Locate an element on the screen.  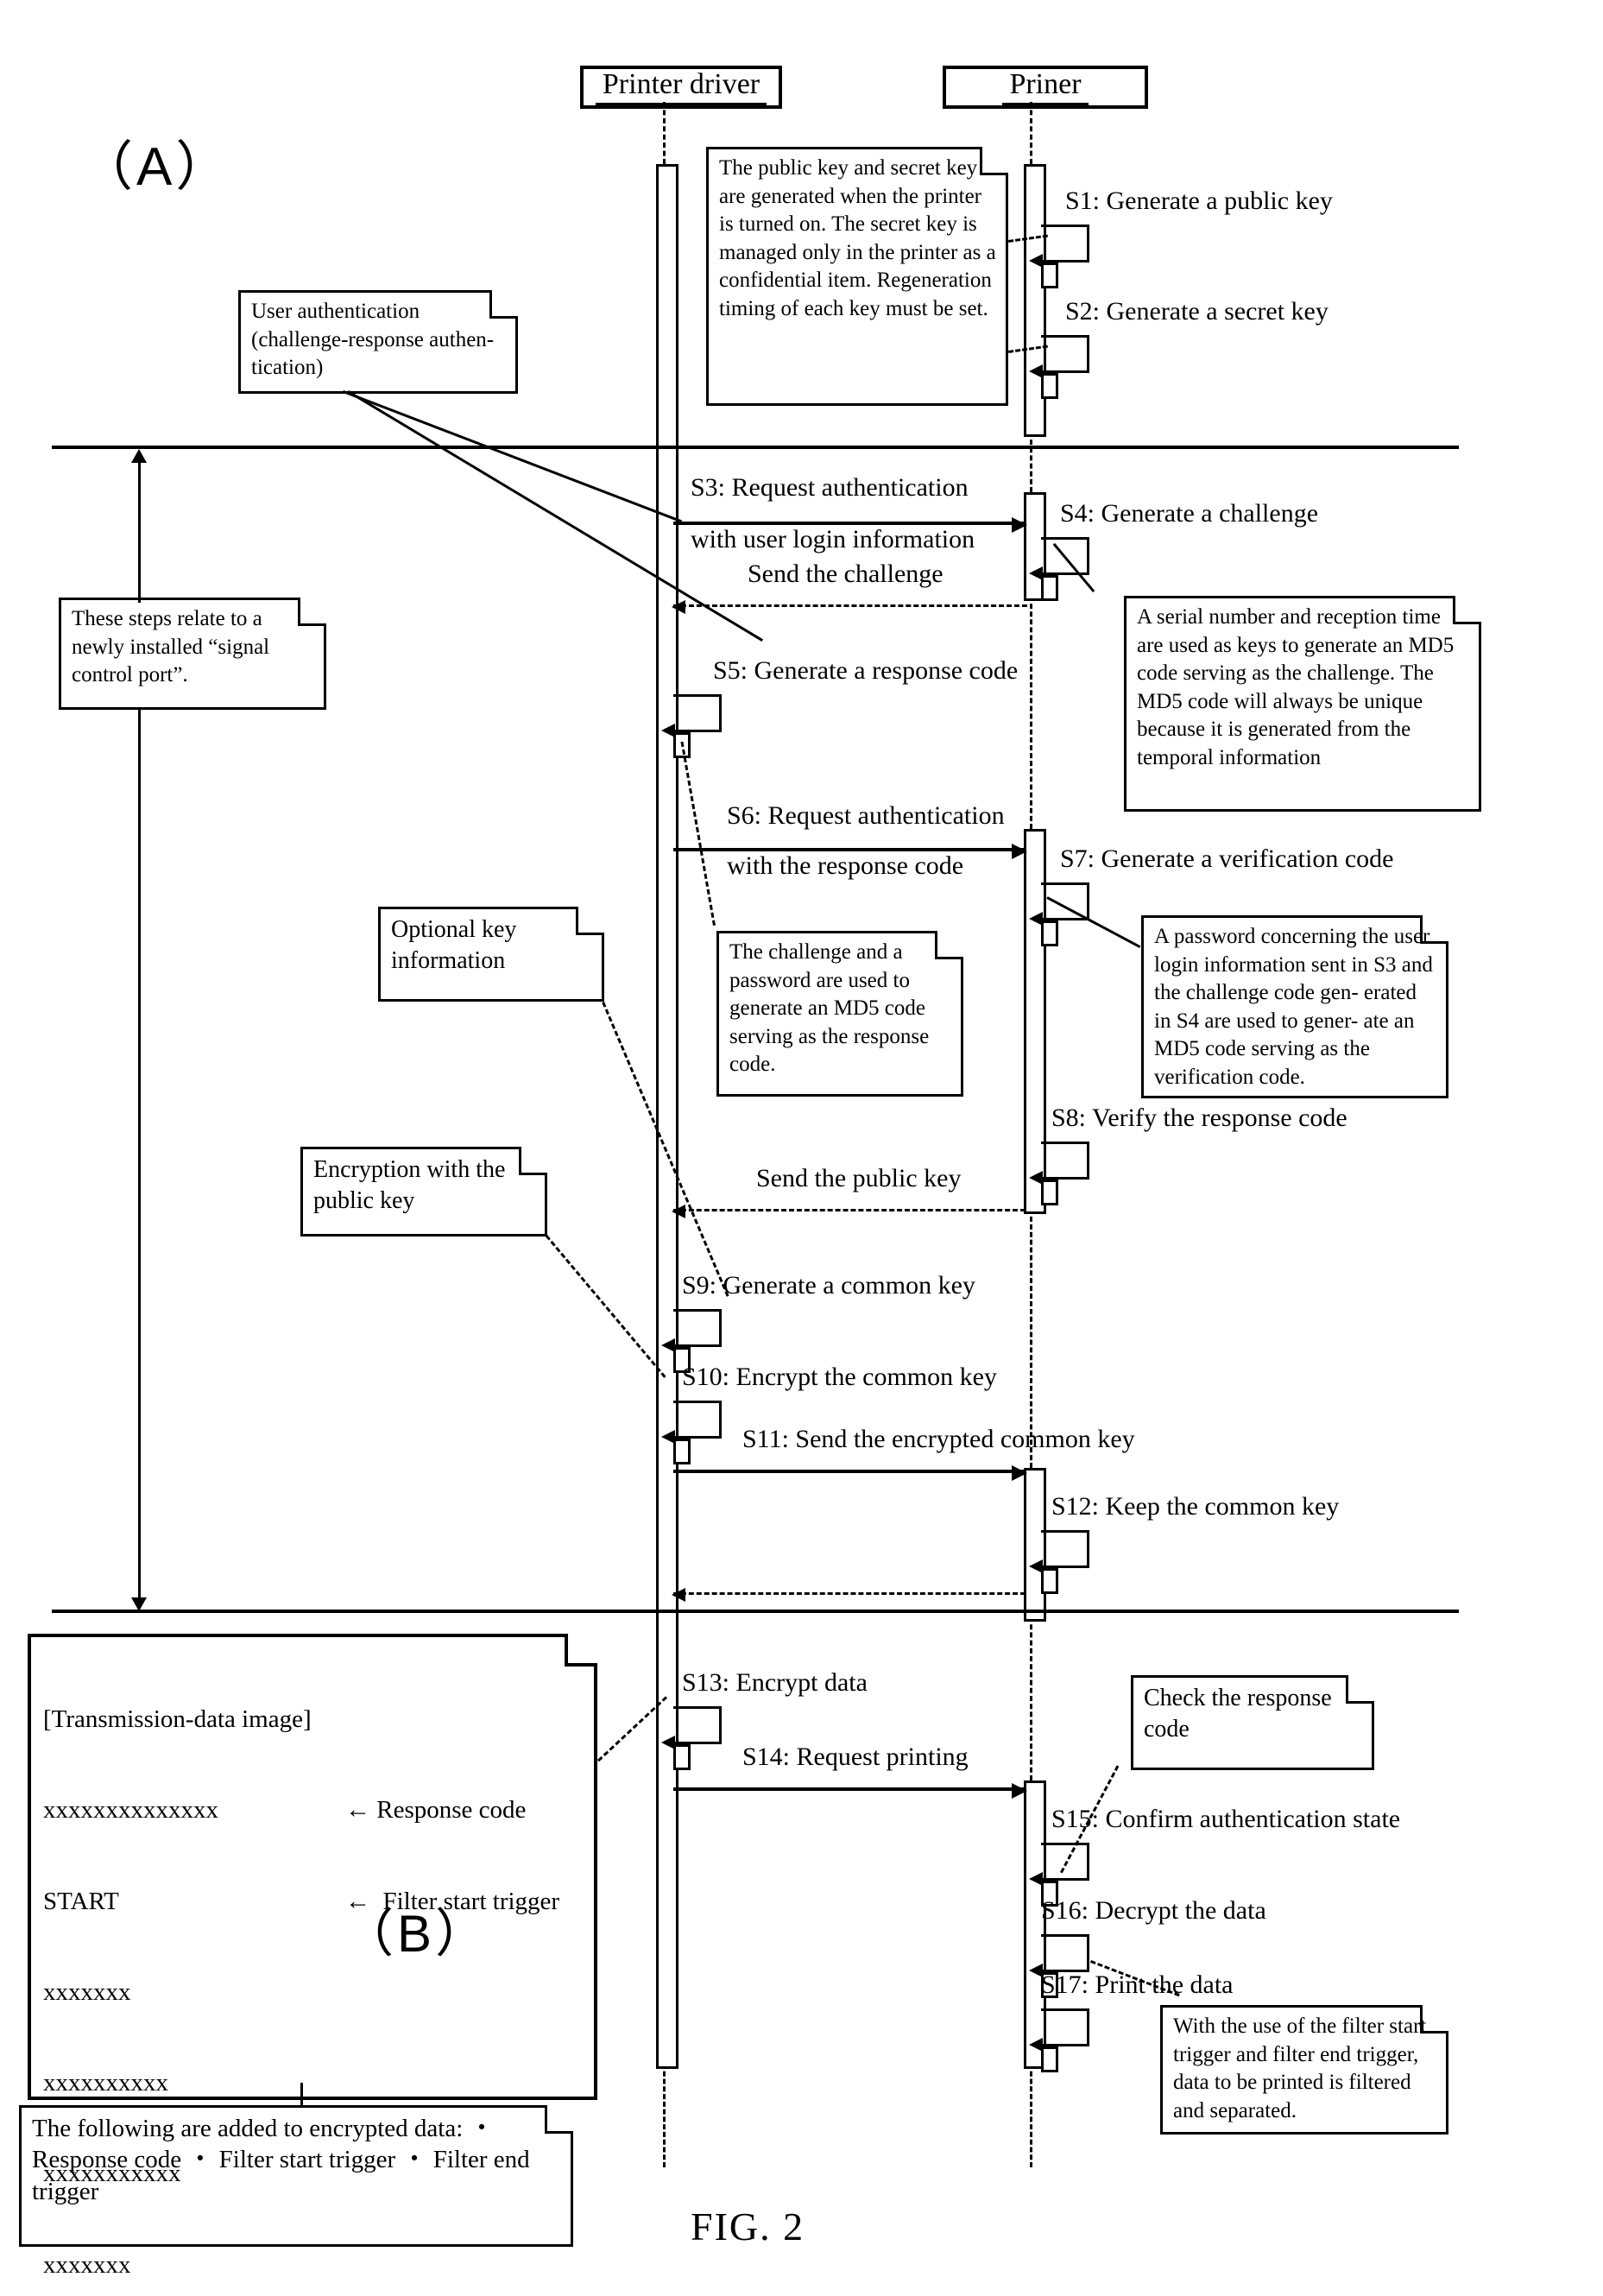
selfcall-s17 is located at coordinates (1059, 2030).